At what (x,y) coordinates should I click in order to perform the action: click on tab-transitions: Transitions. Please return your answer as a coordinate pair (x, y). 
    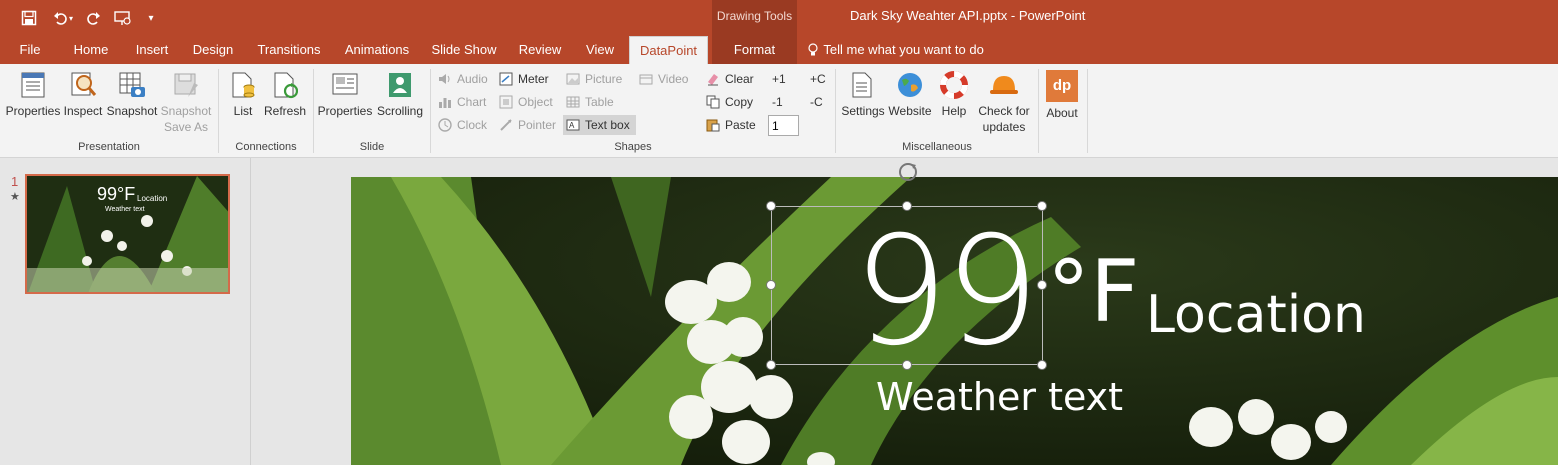
    Looking at the image, I should click on (289, 50).